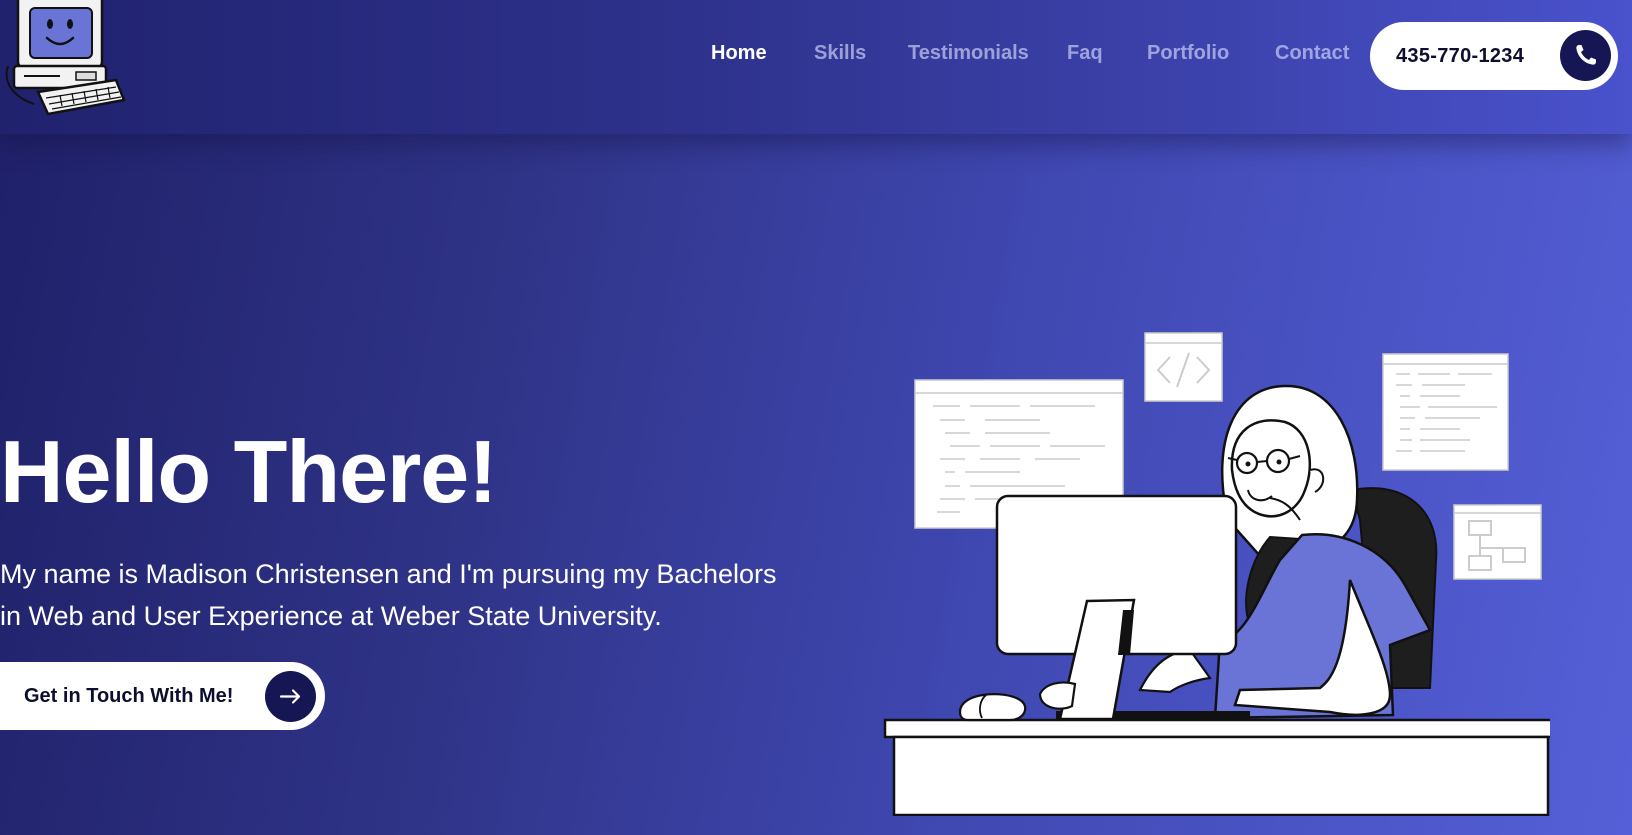  Describe the element at coordinates (1585, 55) in the screenshot. I see `phone-icon` at that location.